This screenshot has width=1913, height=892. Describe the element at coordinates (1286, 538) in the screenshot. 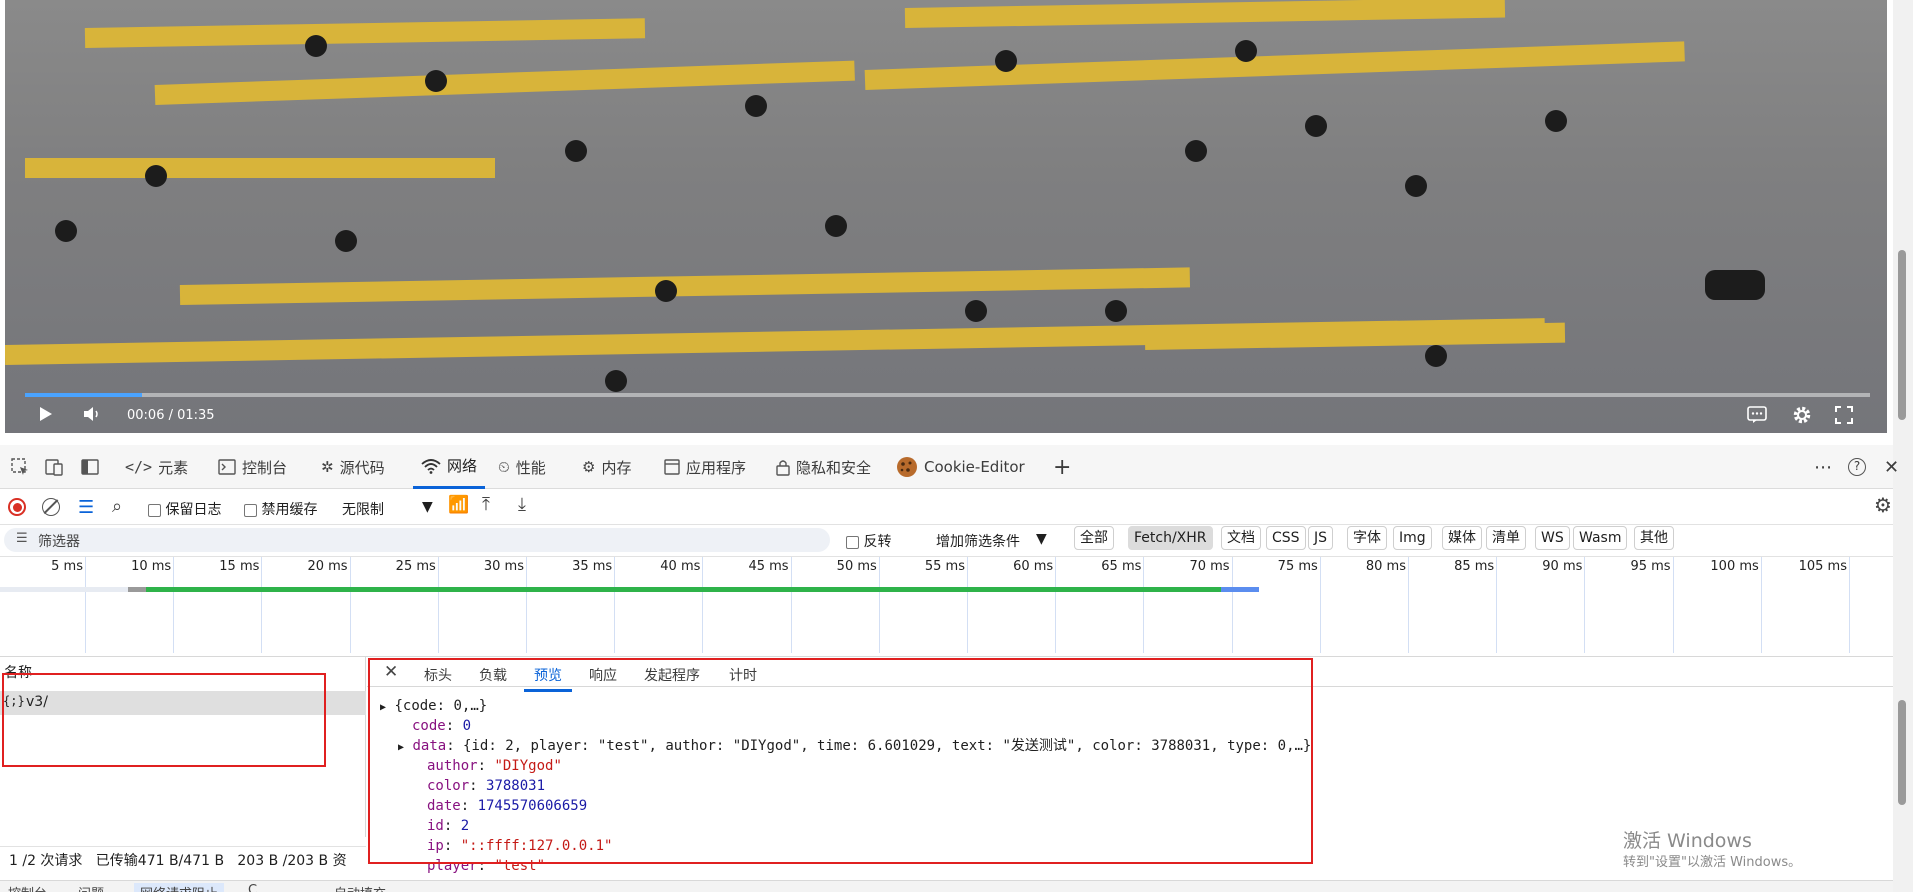

I see `filter-chip-3: CSS` at that location.